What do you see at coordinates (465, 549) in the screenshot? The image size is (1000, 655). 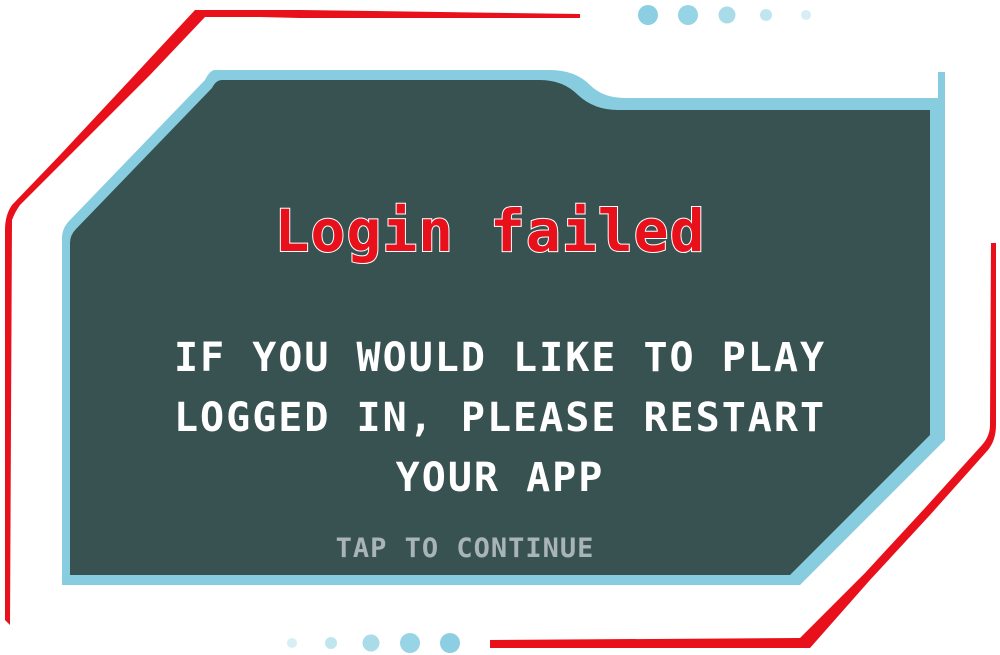 I see `tap-to-continue-button: TAP TO CONTINUE` at bounding box center [465, 549].